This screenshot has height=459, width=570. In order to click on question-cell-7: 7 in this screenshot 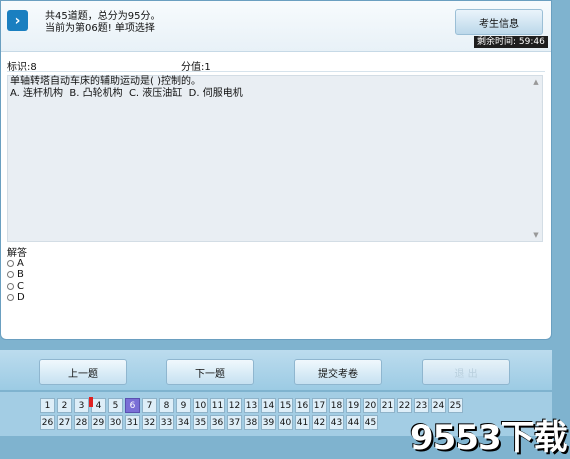, I will do `click(149, 405)`.